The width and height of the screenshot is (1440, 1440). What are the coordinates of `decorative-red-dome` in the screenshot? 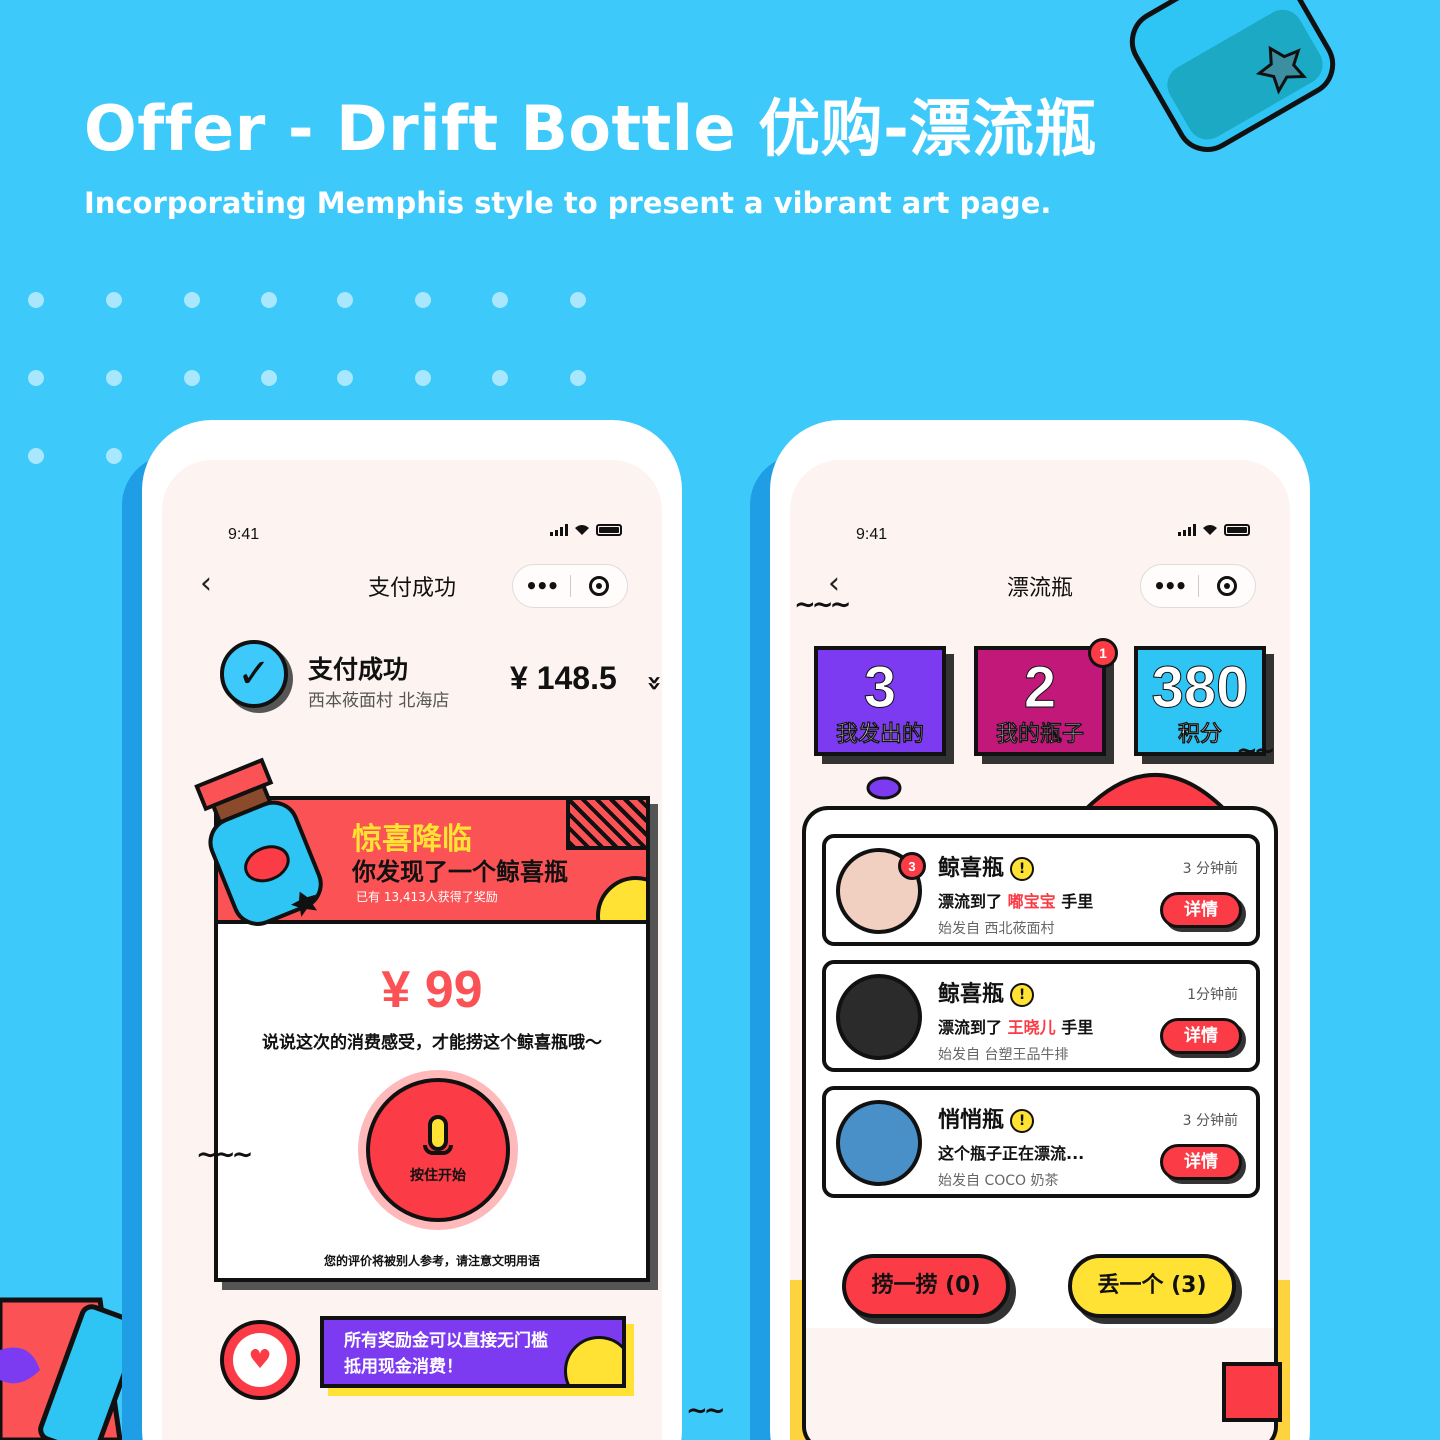 It's located at (1155, 791).